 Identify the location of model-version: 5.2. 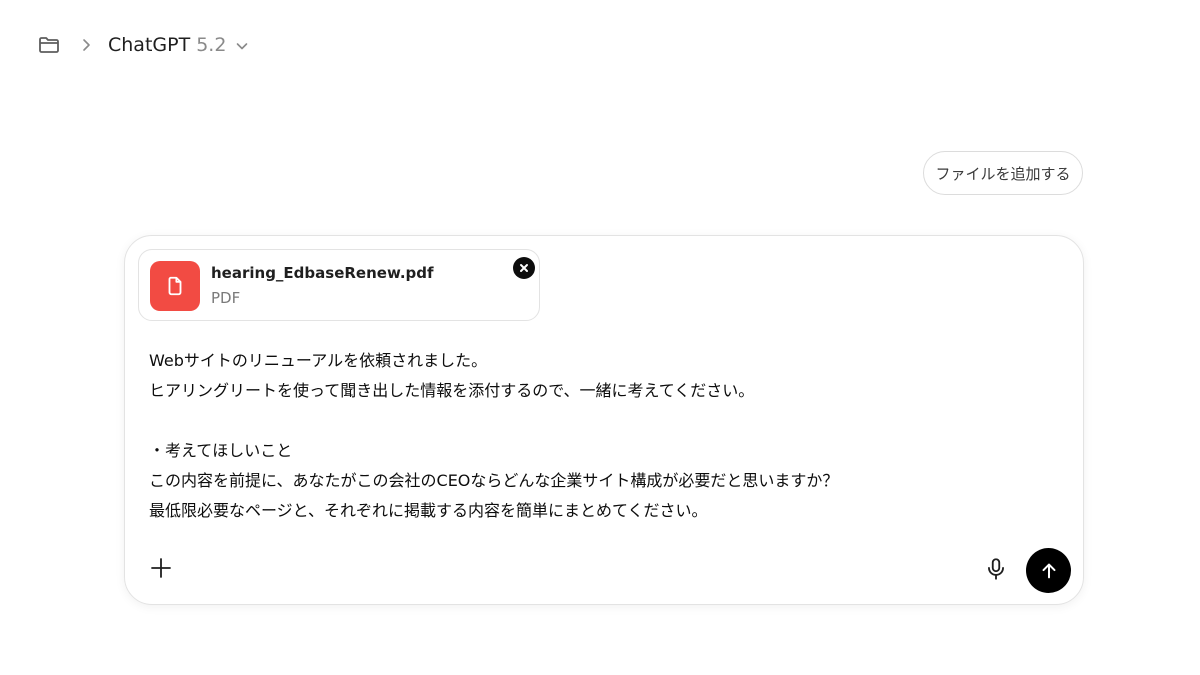
(211, 45).